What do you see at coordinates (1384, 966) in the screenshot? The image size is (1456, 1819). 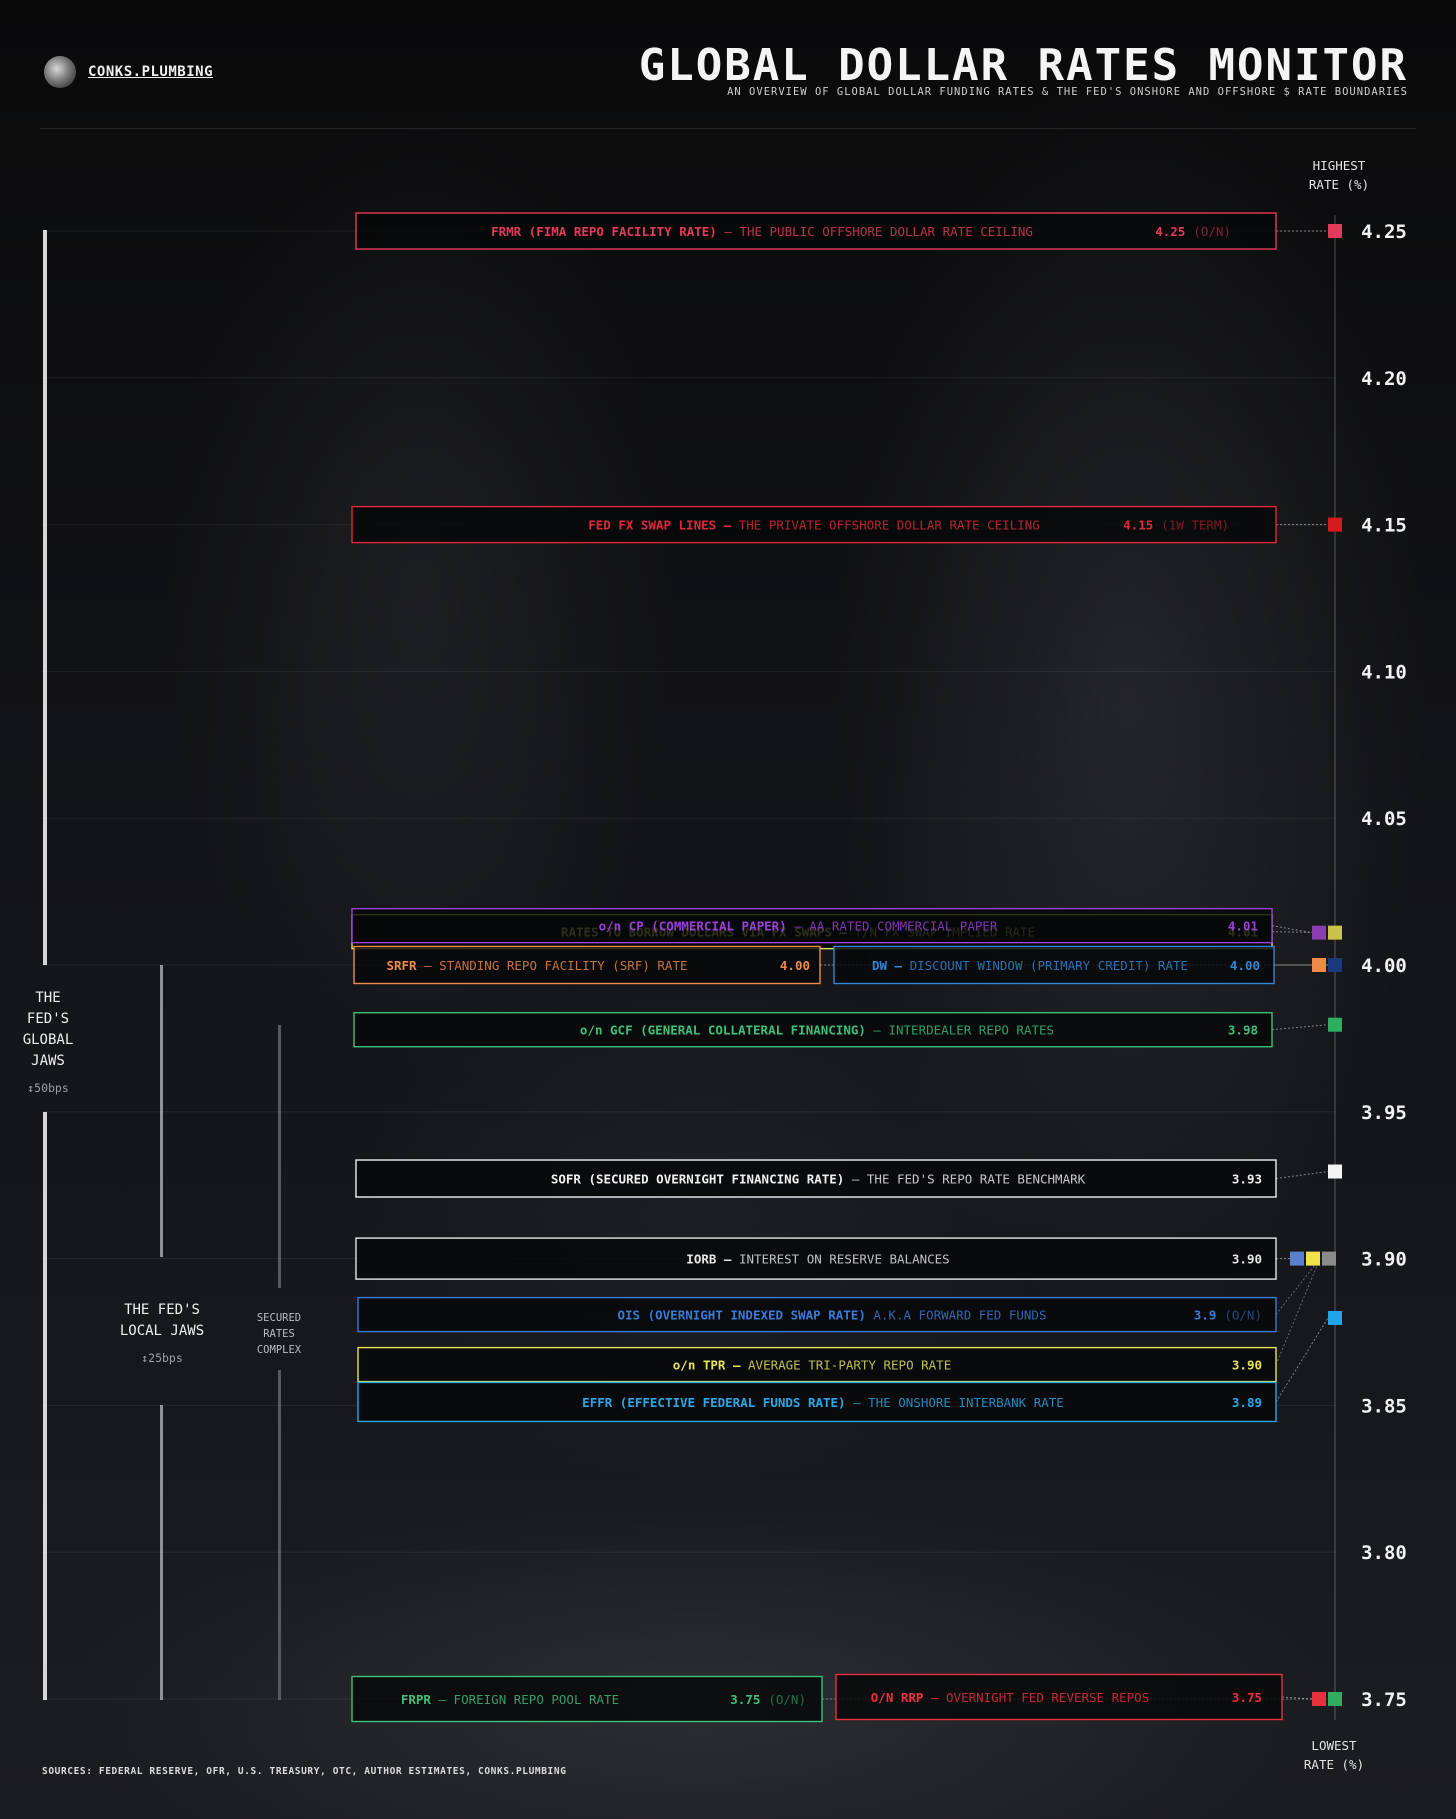 I see `y-tick-label: 4.00` at bounding box center [1384, 966].